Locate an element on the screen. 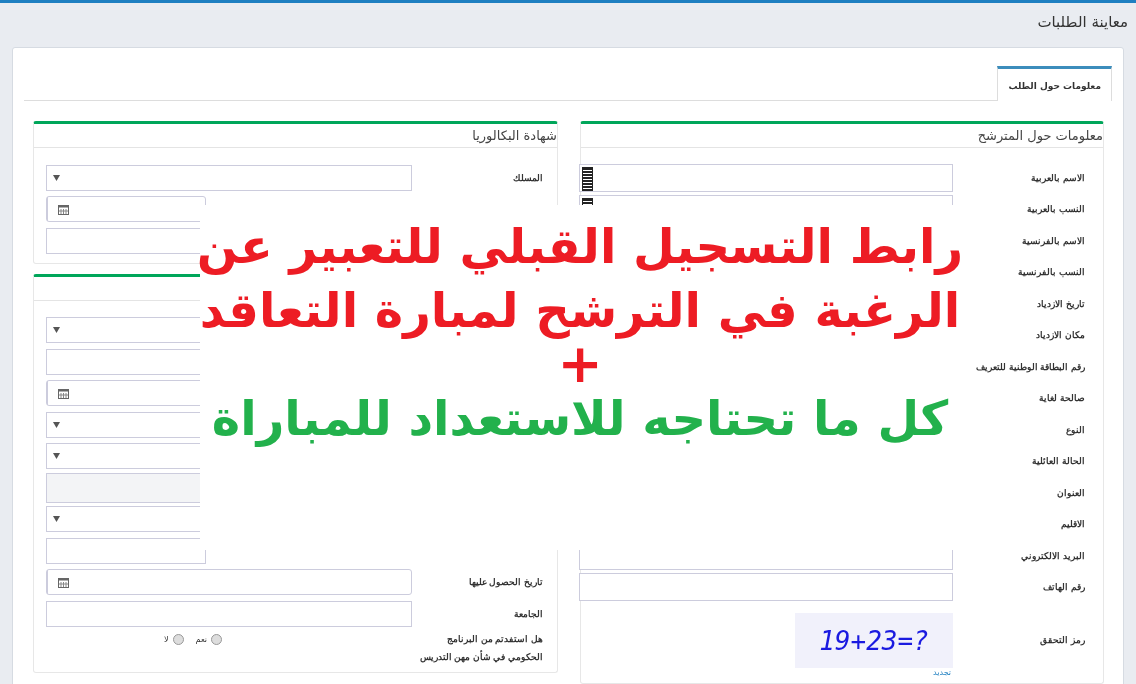 This screenshot has width=1136, height=684. panel-title: شهادة البكالوريا is located at coordinates (295, 136).